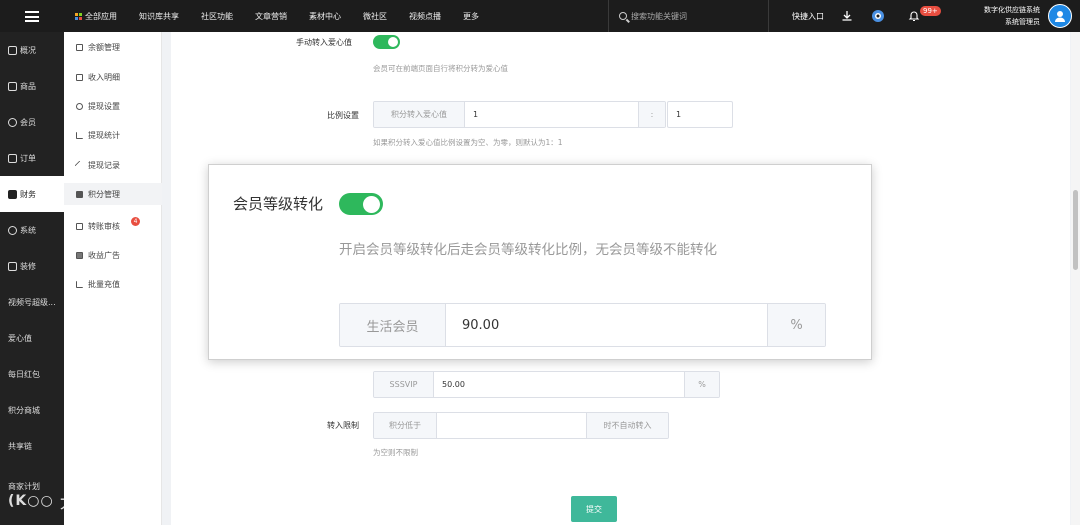 The height and width of the screenshot is (525, 1080). What do you see at coordinates (12, 50) in the screenshot?
I see `dashboard-icon` at bounding box center [12, 50].